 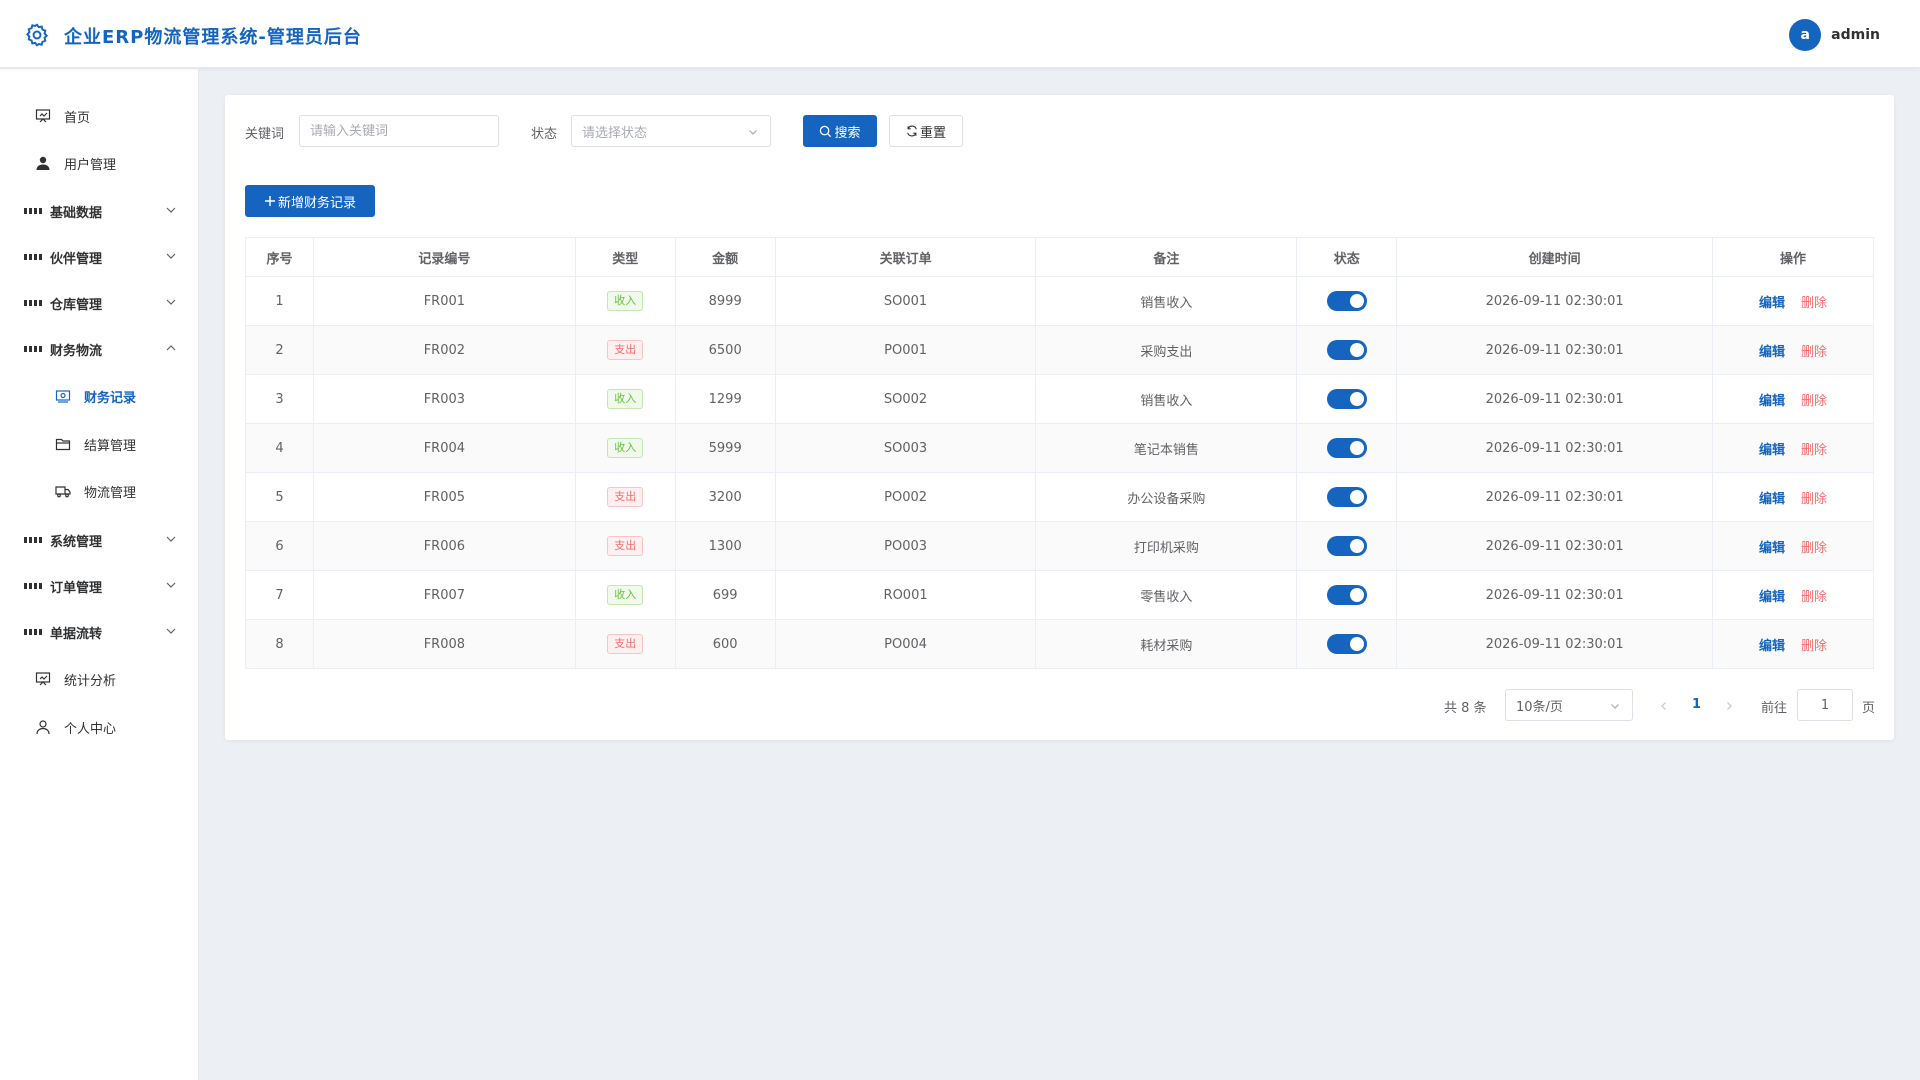 What do you see at coordinates (99, 540) in the screenshot?
I see `sidebar-group-system: 系统管理` at bounding box center [99, 540].